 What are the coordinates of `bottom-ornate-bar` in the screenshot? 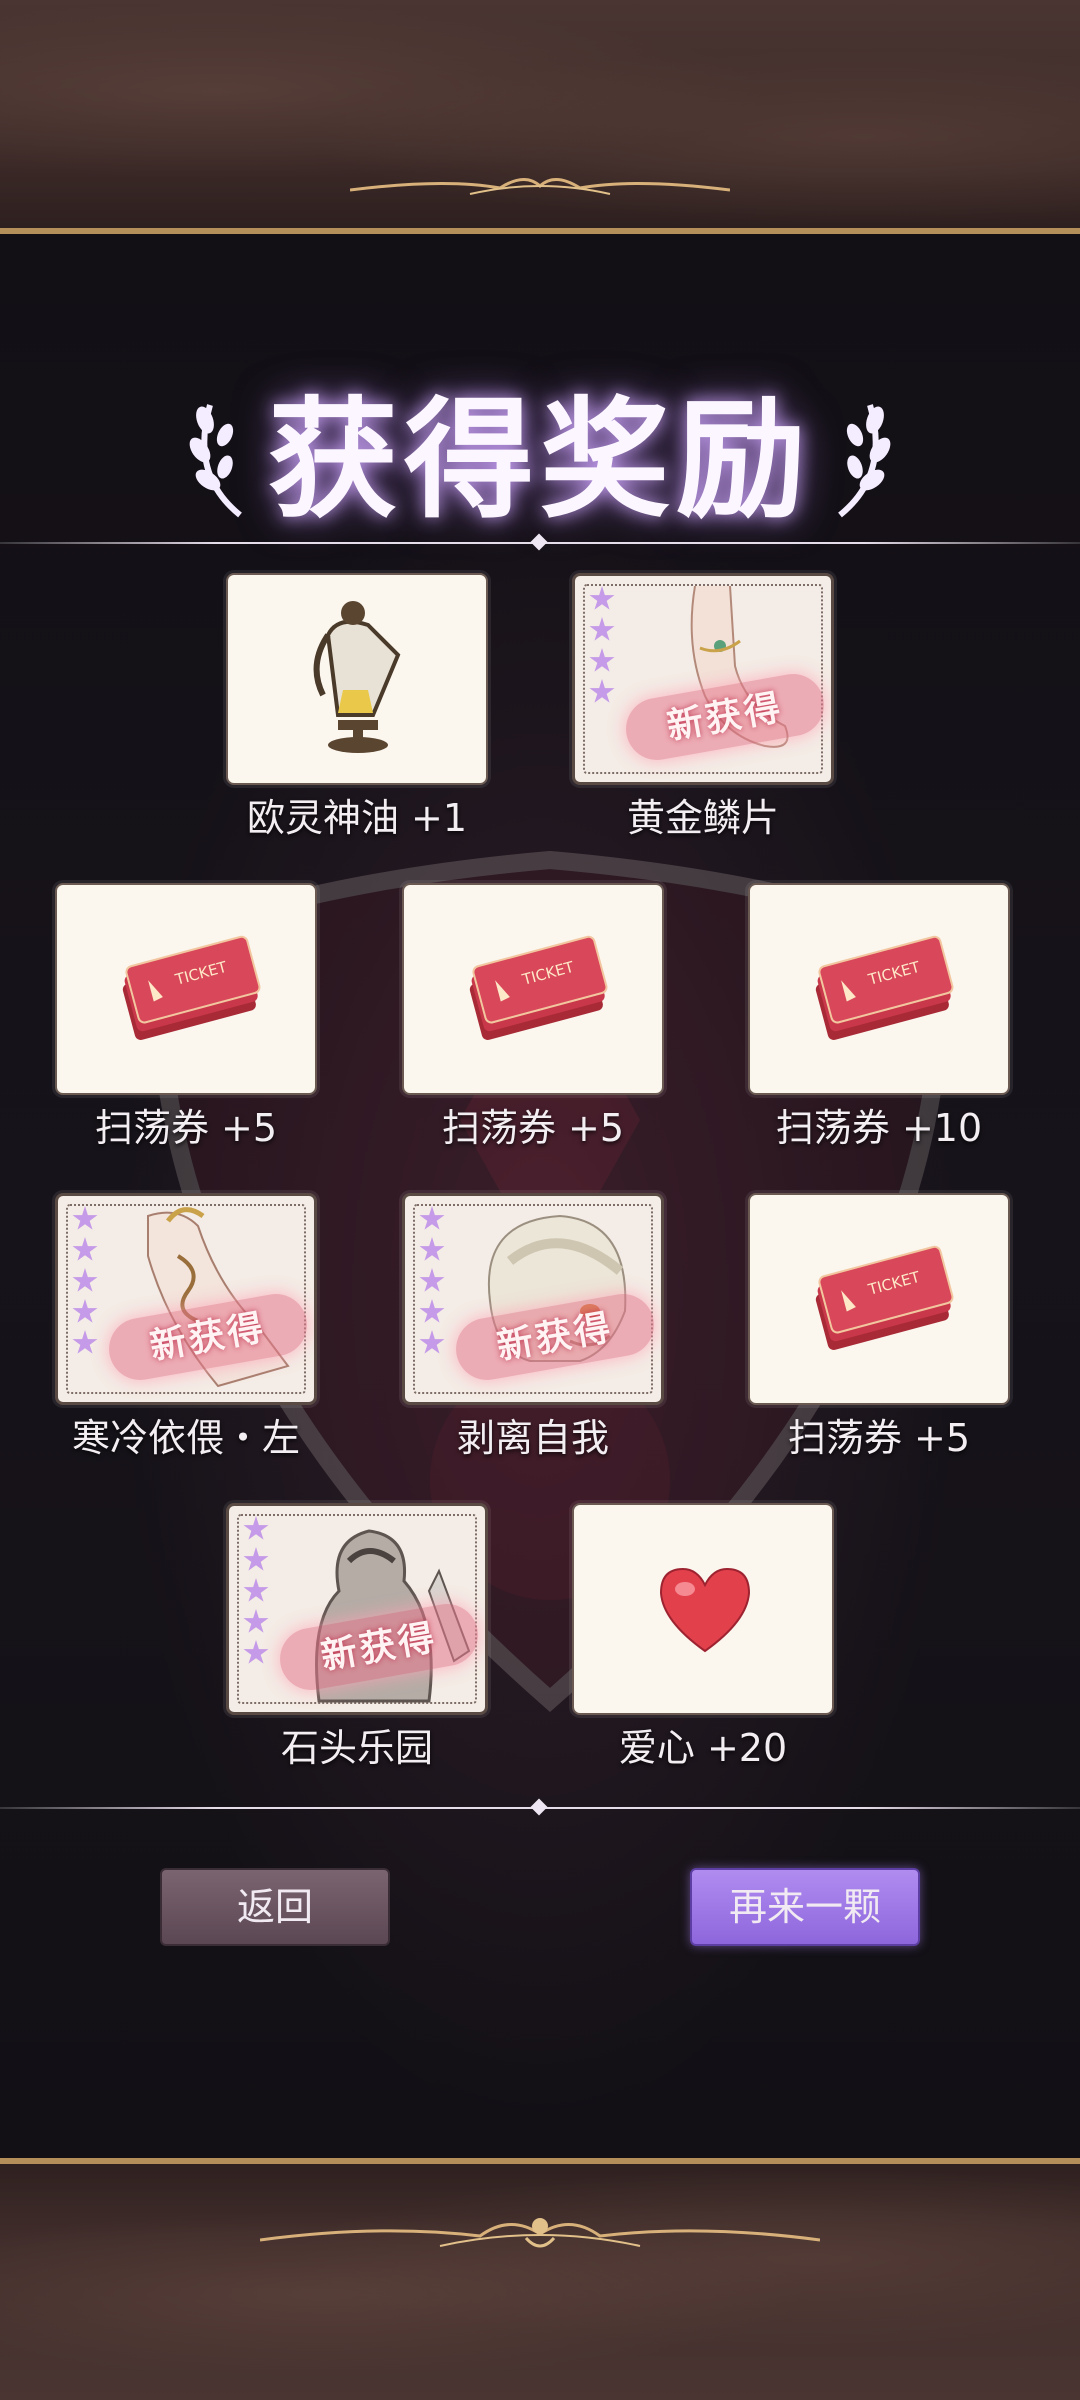 It's located at (540, 2279).